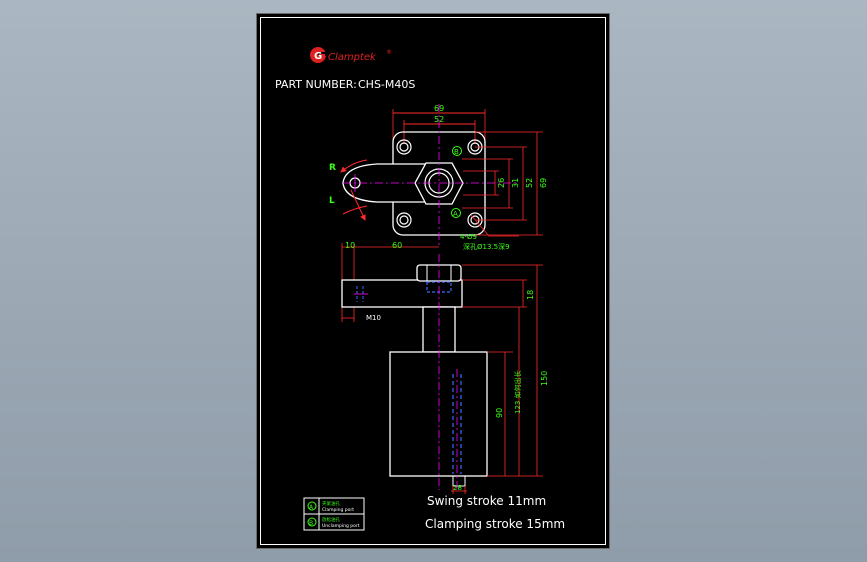 The width and height of the screenshot is (867, 562). I want to click on top-view: 69 52 R L B A 26 31 52 69 4-Ø9 深孔Ø13.5深9, so click(438, 177).